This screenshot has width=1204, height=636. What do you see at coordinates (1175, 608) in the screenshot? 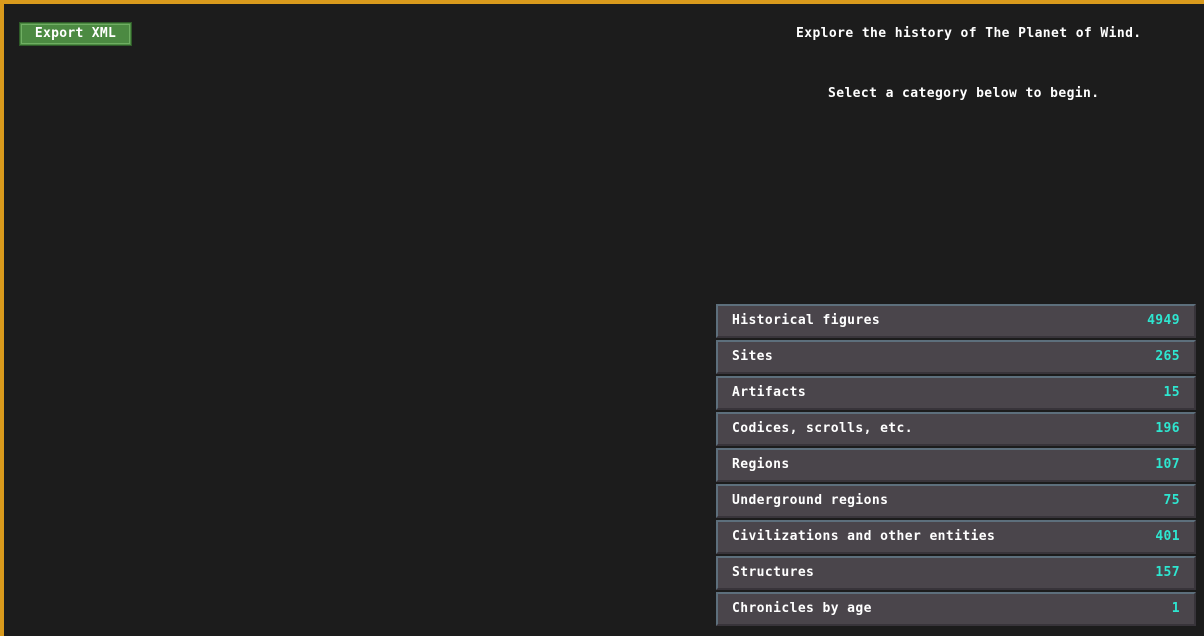
I see `category-count: 1` at bounding box center [1175, 608].